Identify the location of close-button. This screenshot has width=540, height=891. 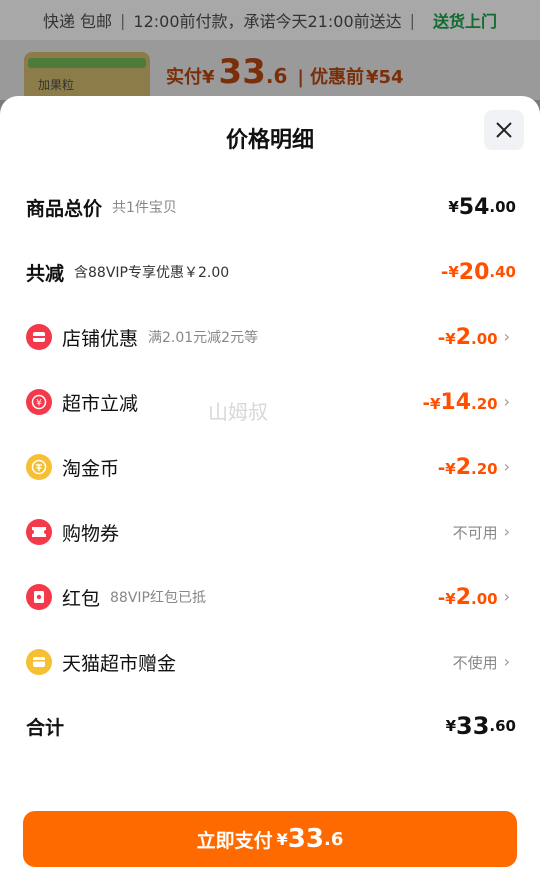
(504, 130).